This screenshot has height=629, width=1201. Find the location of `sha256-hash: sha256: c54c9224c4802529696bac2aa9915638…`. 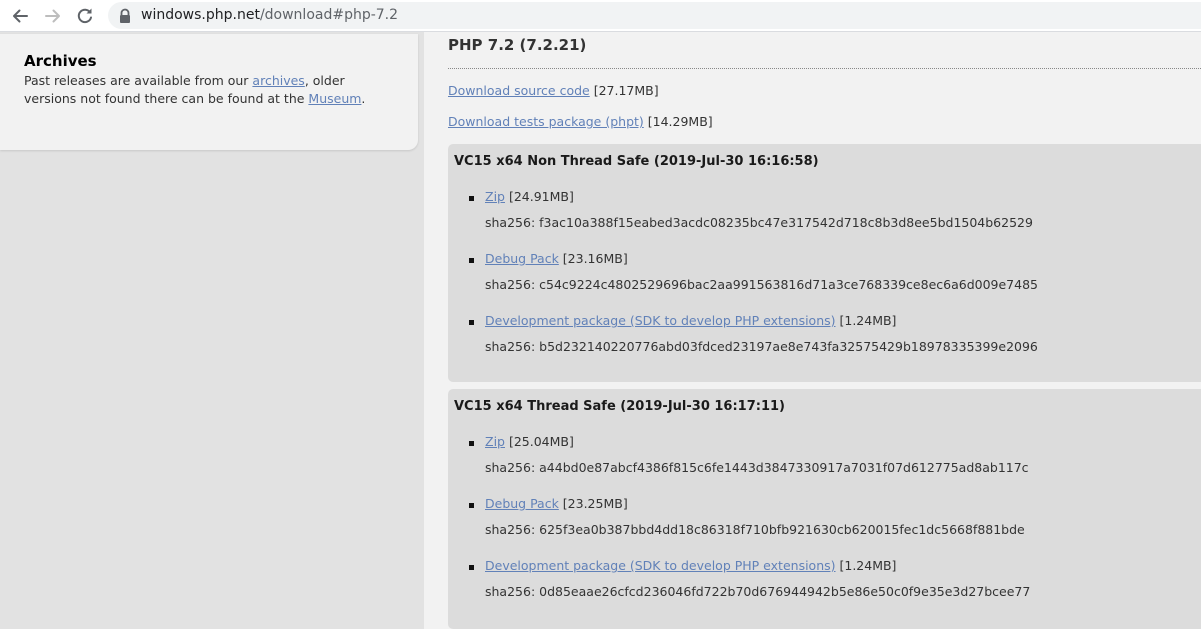

sha256-hash: sha256: c54c9224c4802529696bac2aa9915638… is located at coordinates (761, 284).